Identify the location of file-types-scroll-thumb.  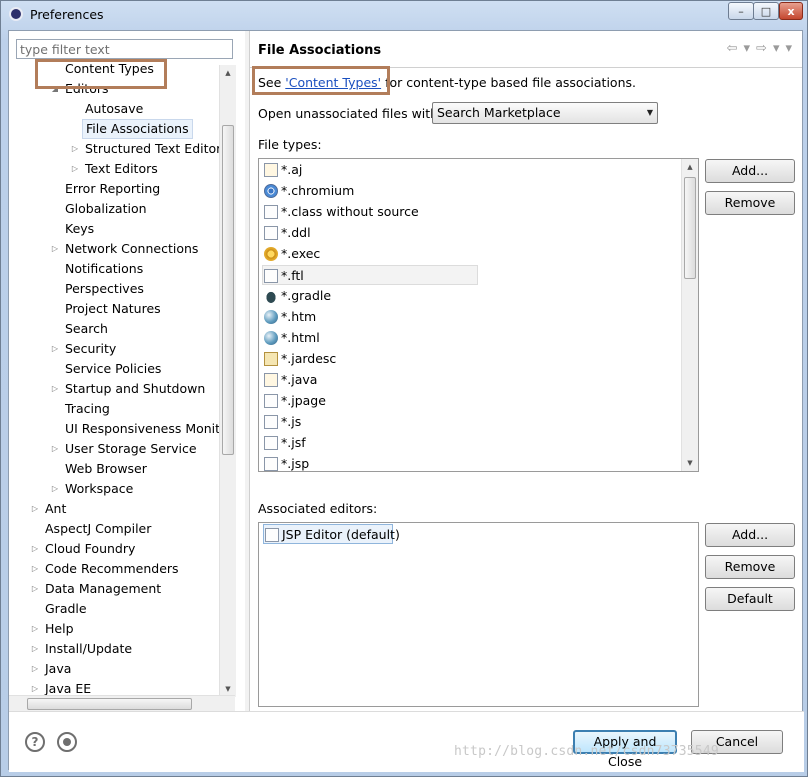
(690, 228).